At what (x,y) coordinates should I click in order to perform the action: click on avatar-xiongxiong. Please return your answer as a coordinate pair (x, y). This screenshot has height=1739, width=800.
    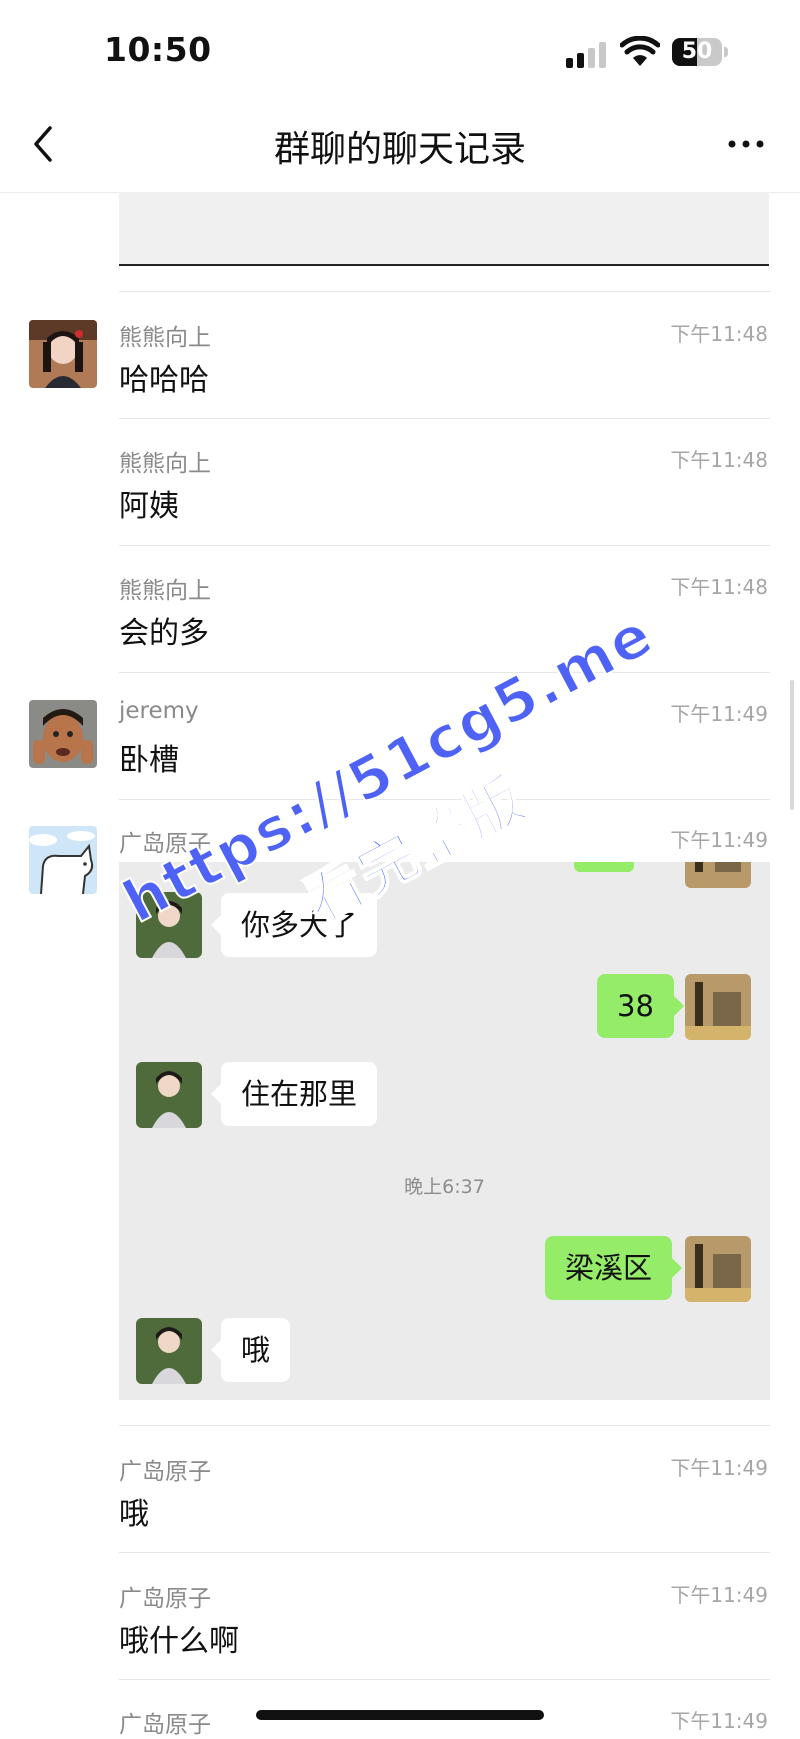
    Looking at the image, I should click on (63, 354).